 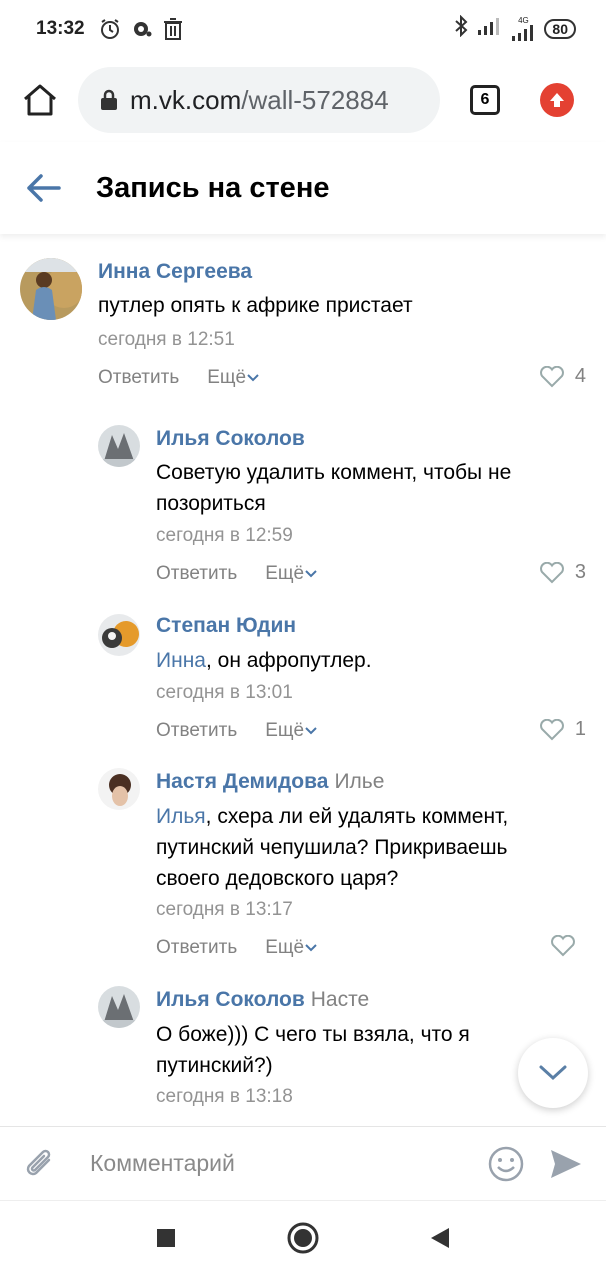 I want to click on like-button: 3, so click(x=562, y=572).